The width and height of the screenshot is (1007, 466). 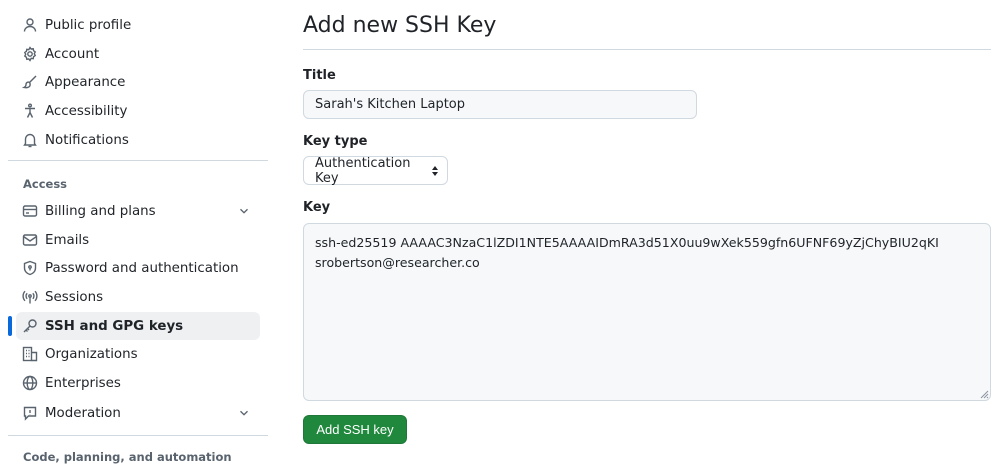 I want to click on sidebar-item-label: Organizations, so click(x=91, y=354).